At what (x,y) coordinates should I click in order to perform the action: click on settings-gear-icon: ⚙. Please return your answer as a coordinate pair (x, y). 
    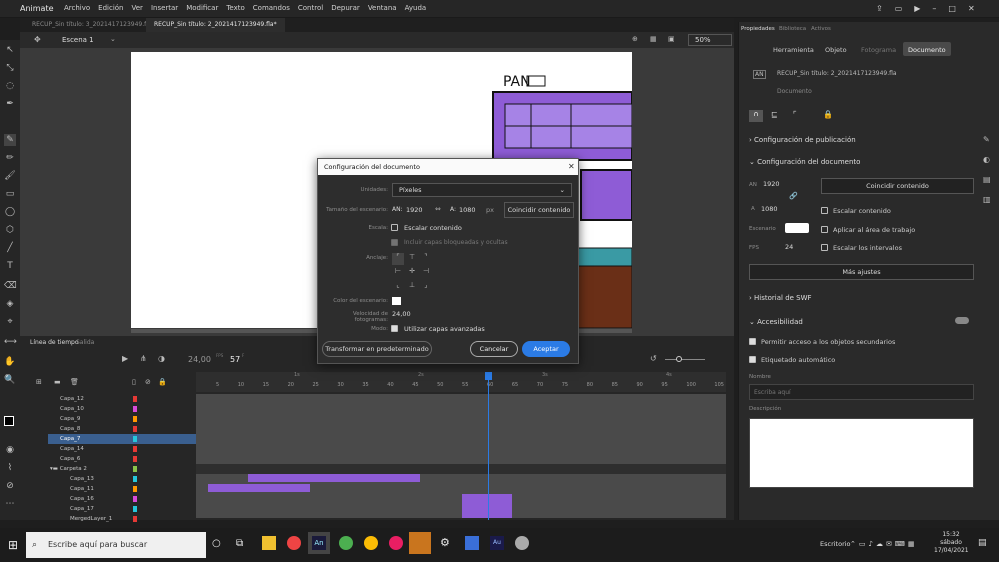
    Looking at the image, I should click on (445, 542).